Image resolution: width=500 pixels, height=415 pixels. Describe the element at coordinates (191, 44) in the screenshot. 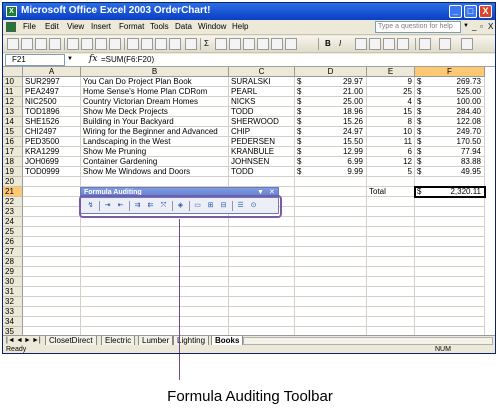

I see `redo-icon` at that location.